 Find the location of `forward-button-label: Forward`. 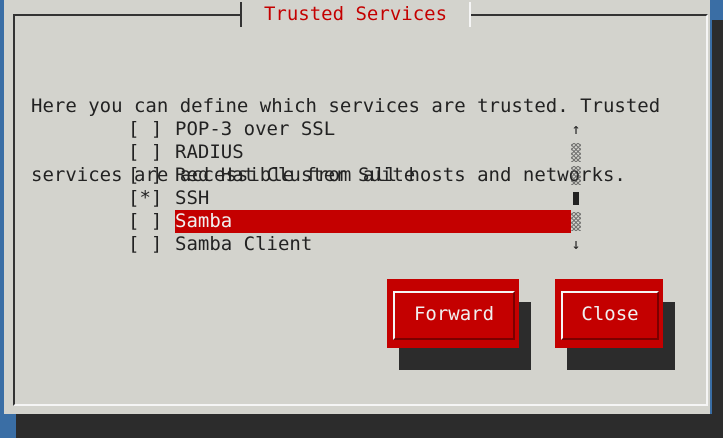

forward-button-label: Forward is located at coordinates (454, 315).